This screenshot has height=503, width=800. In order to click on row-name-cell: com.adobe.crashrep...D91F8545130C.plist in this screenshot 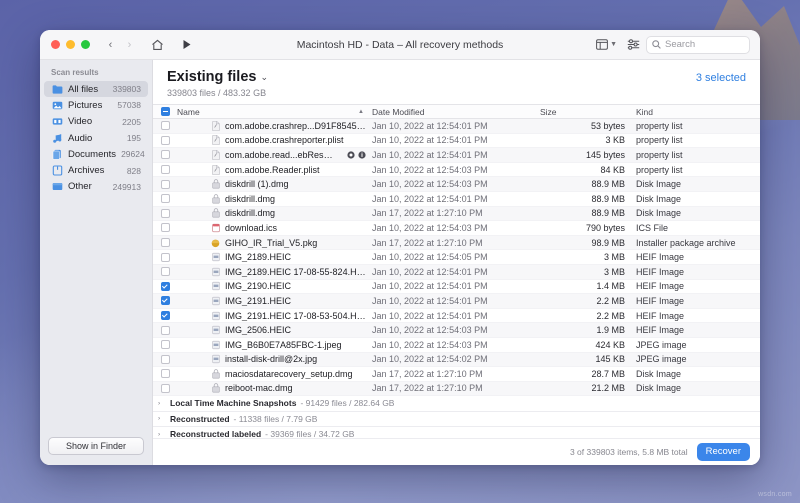, I will do `click(274, 125)`.